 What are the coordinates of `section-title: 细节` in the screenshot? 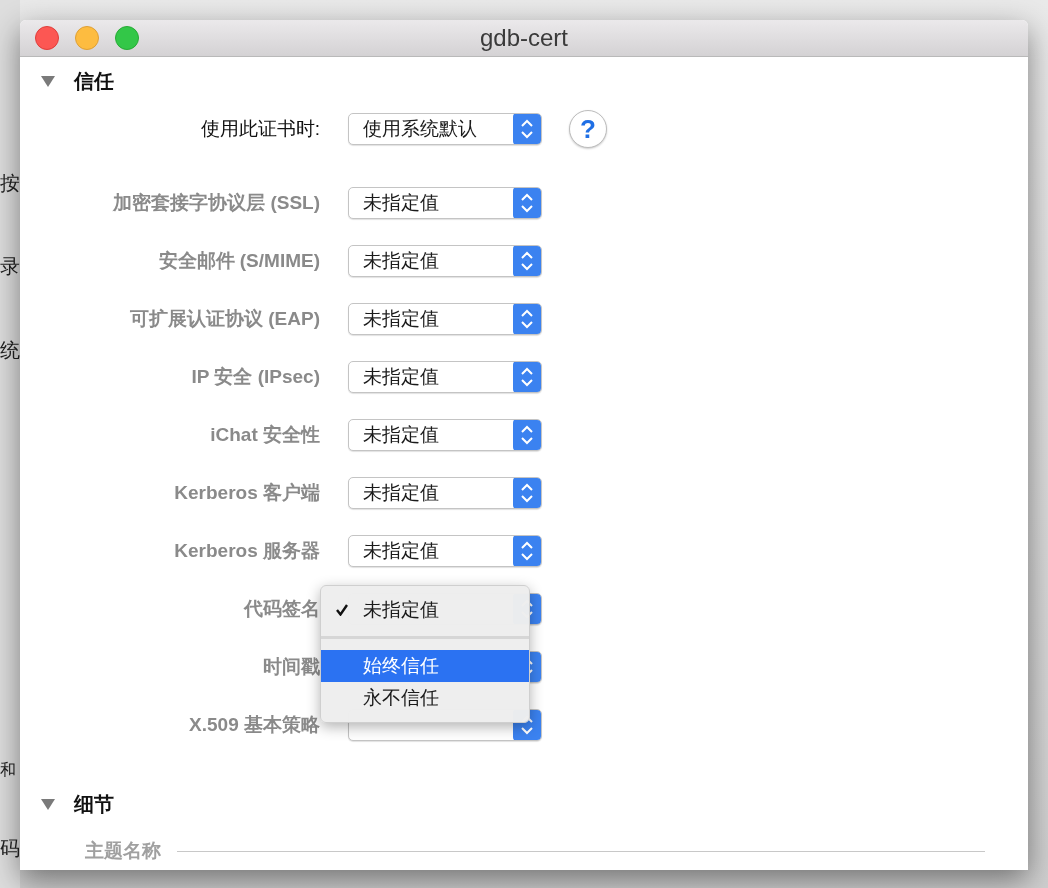 It's located at (94, 804).